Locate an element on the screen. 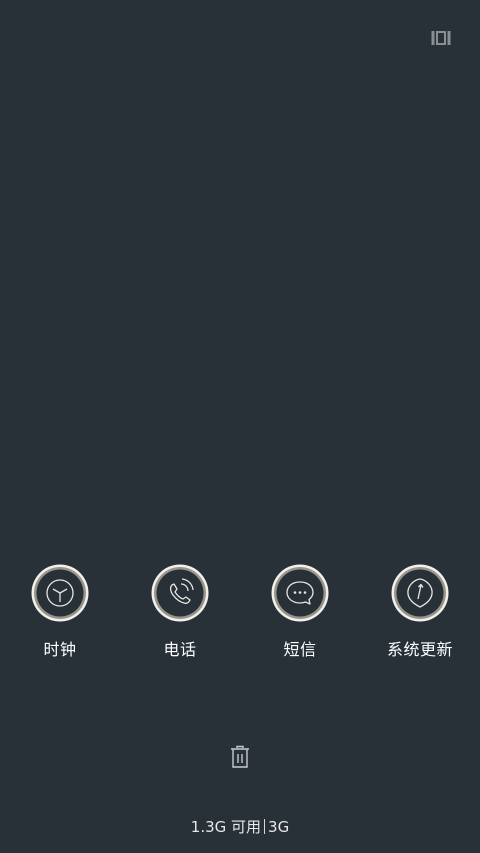 This screenshot has height=853, width=480. multi-window-icon is located at coordinates (441, 38).